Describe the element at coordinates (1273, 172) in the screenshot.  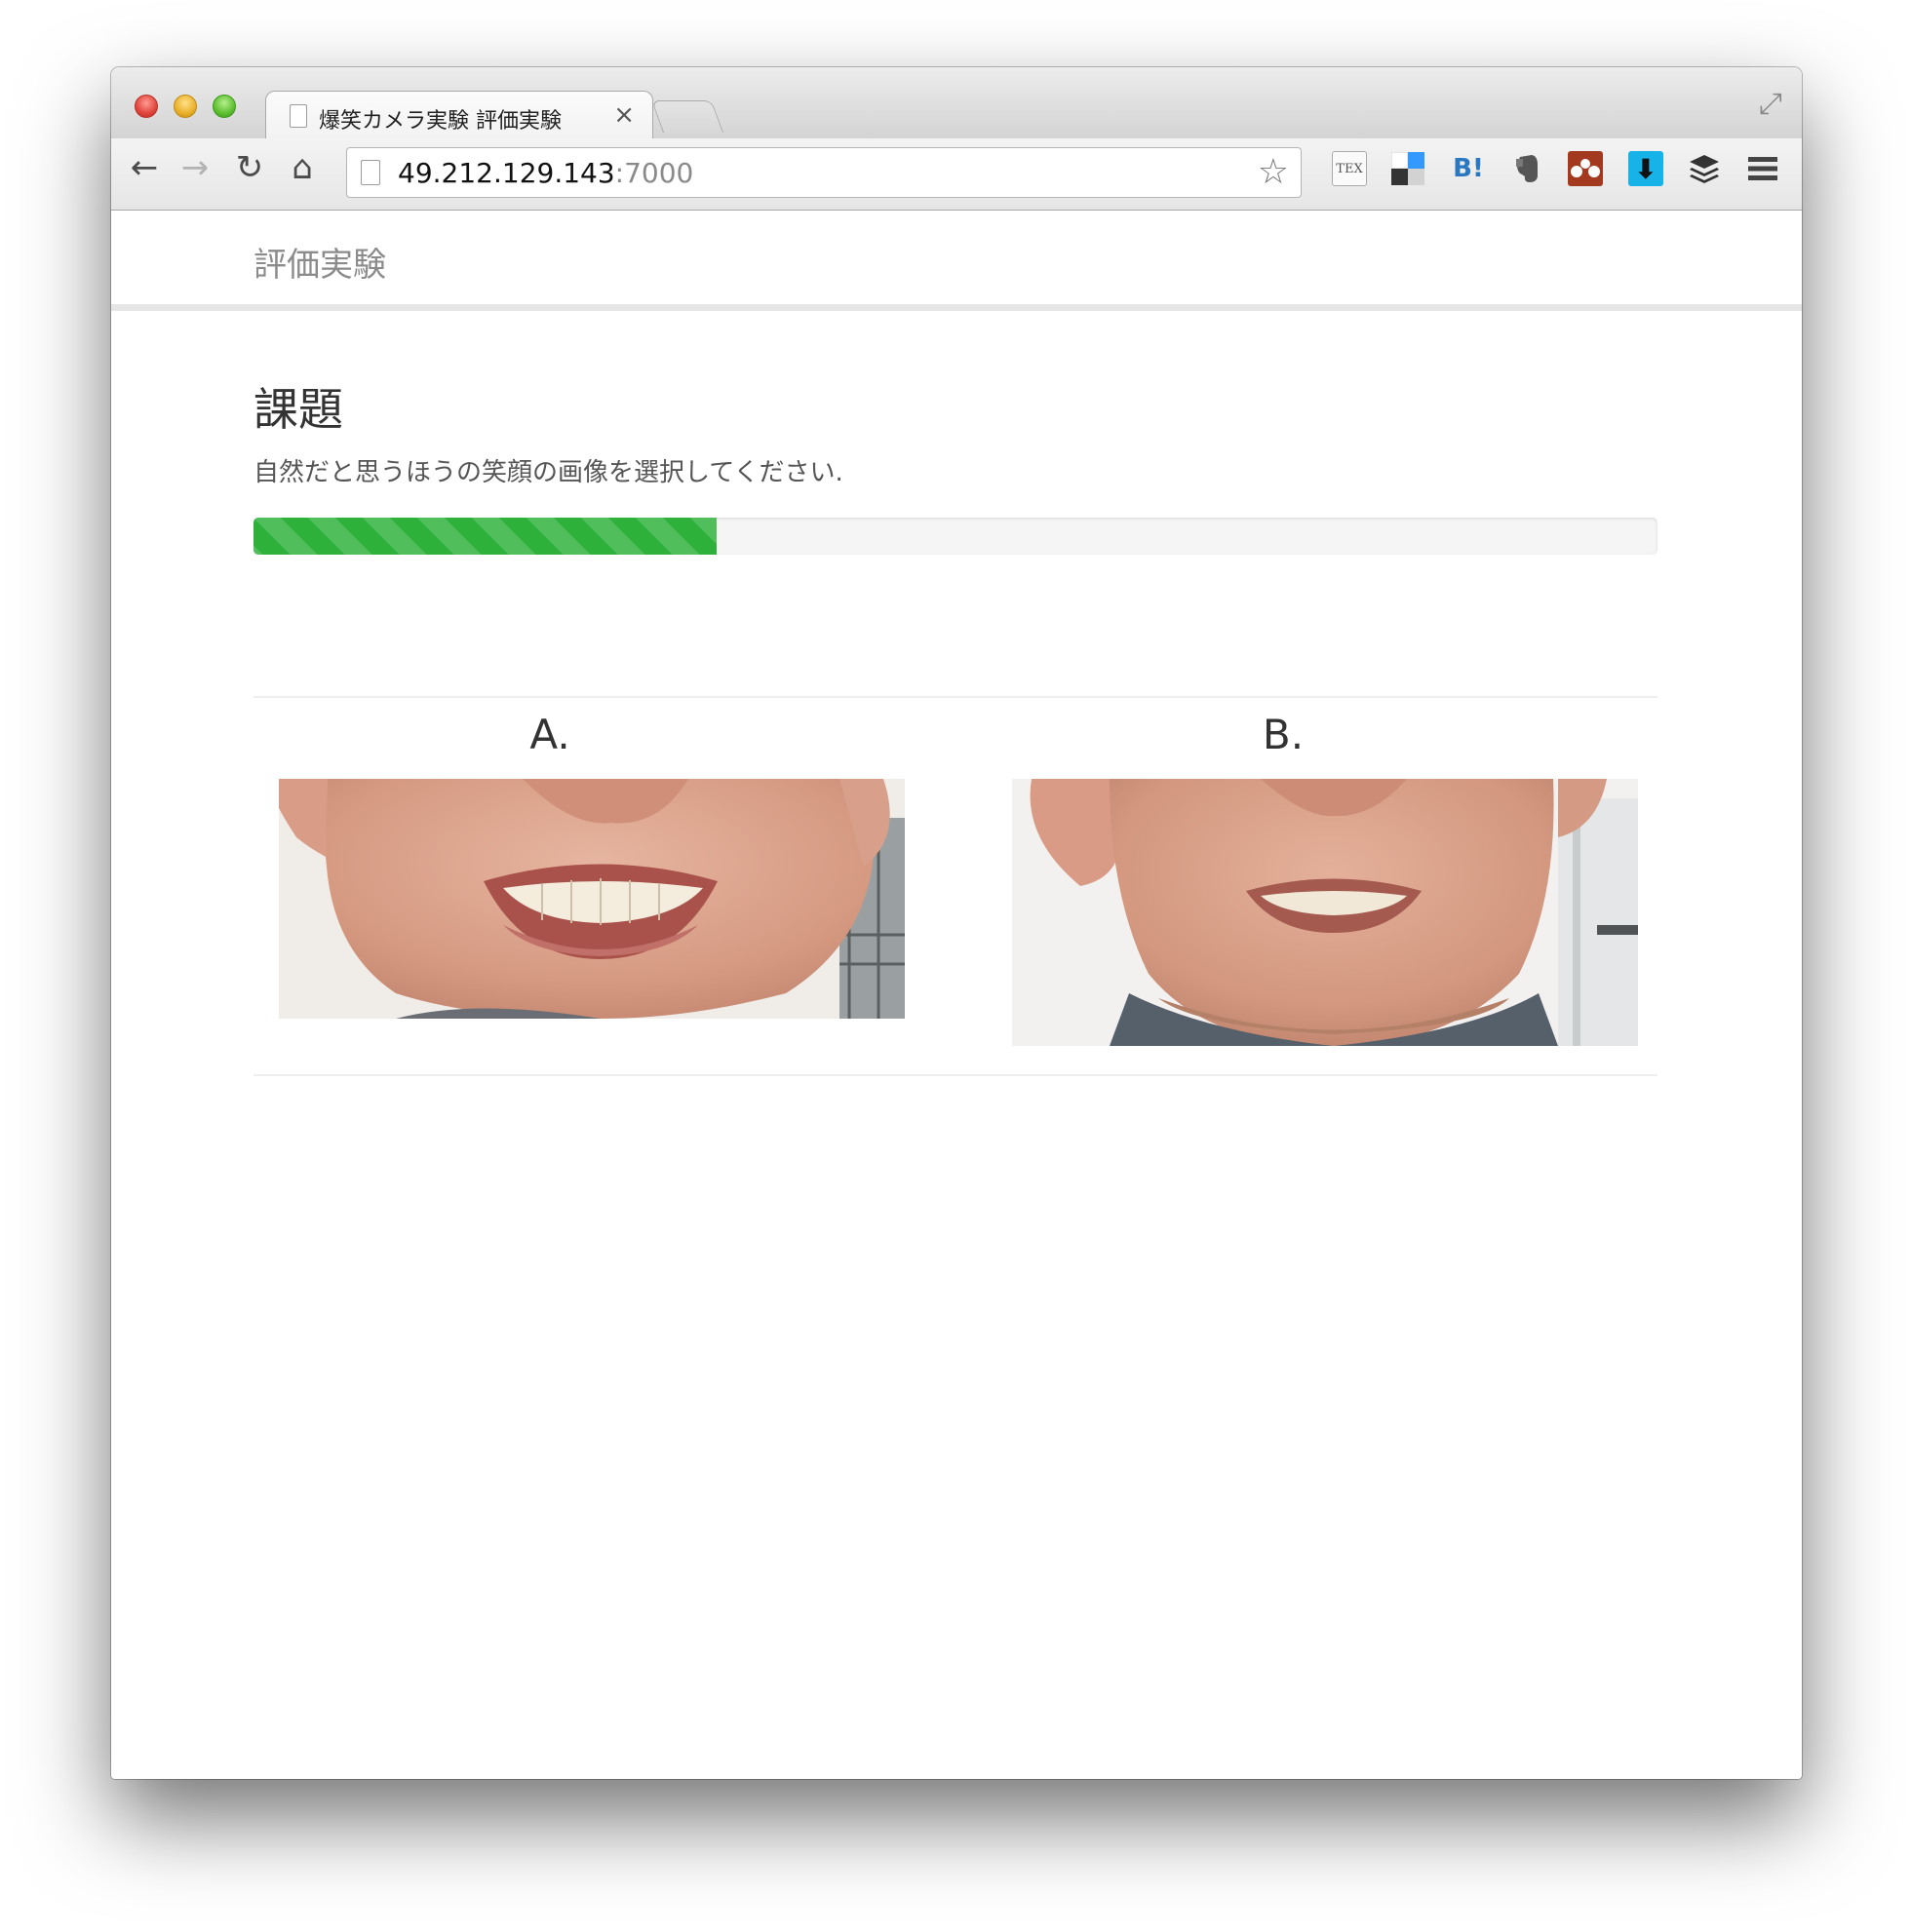
I see `bookmark-star-icon: ☆` at that location.